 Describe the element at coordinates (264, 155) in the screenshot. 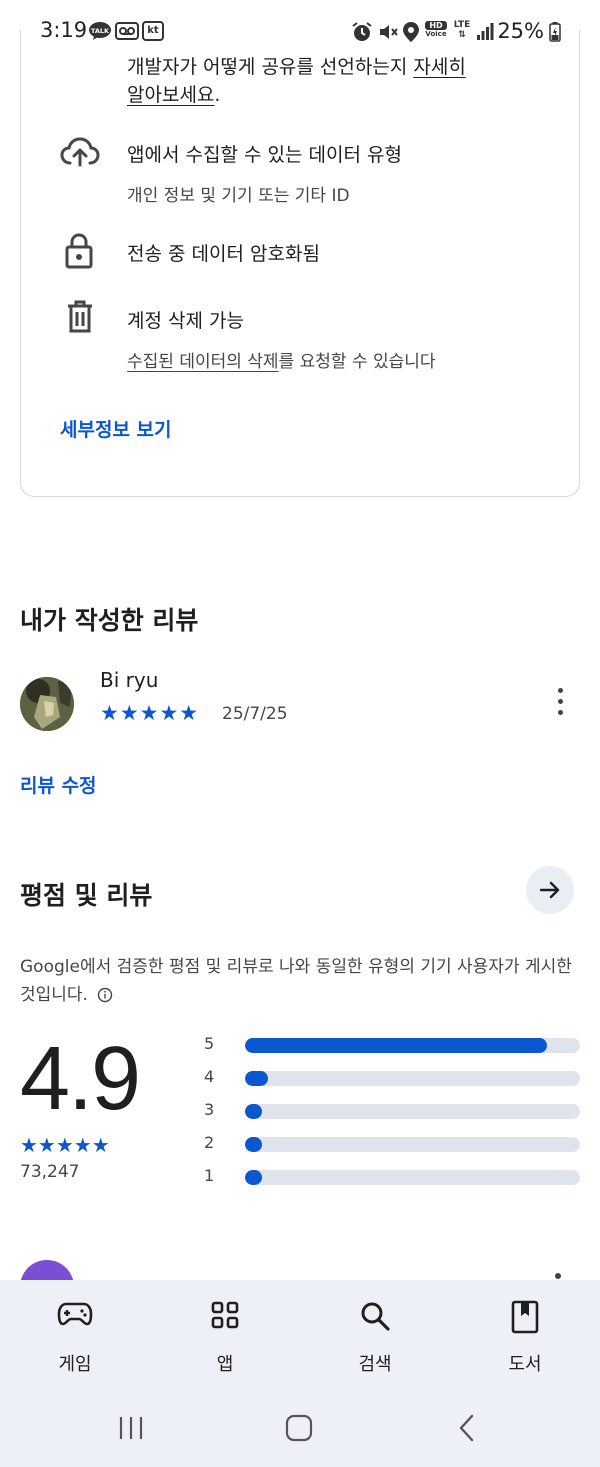

I see `collected-data-title: 앱에서 수집할 수 있는 데이터 유형` at that location.